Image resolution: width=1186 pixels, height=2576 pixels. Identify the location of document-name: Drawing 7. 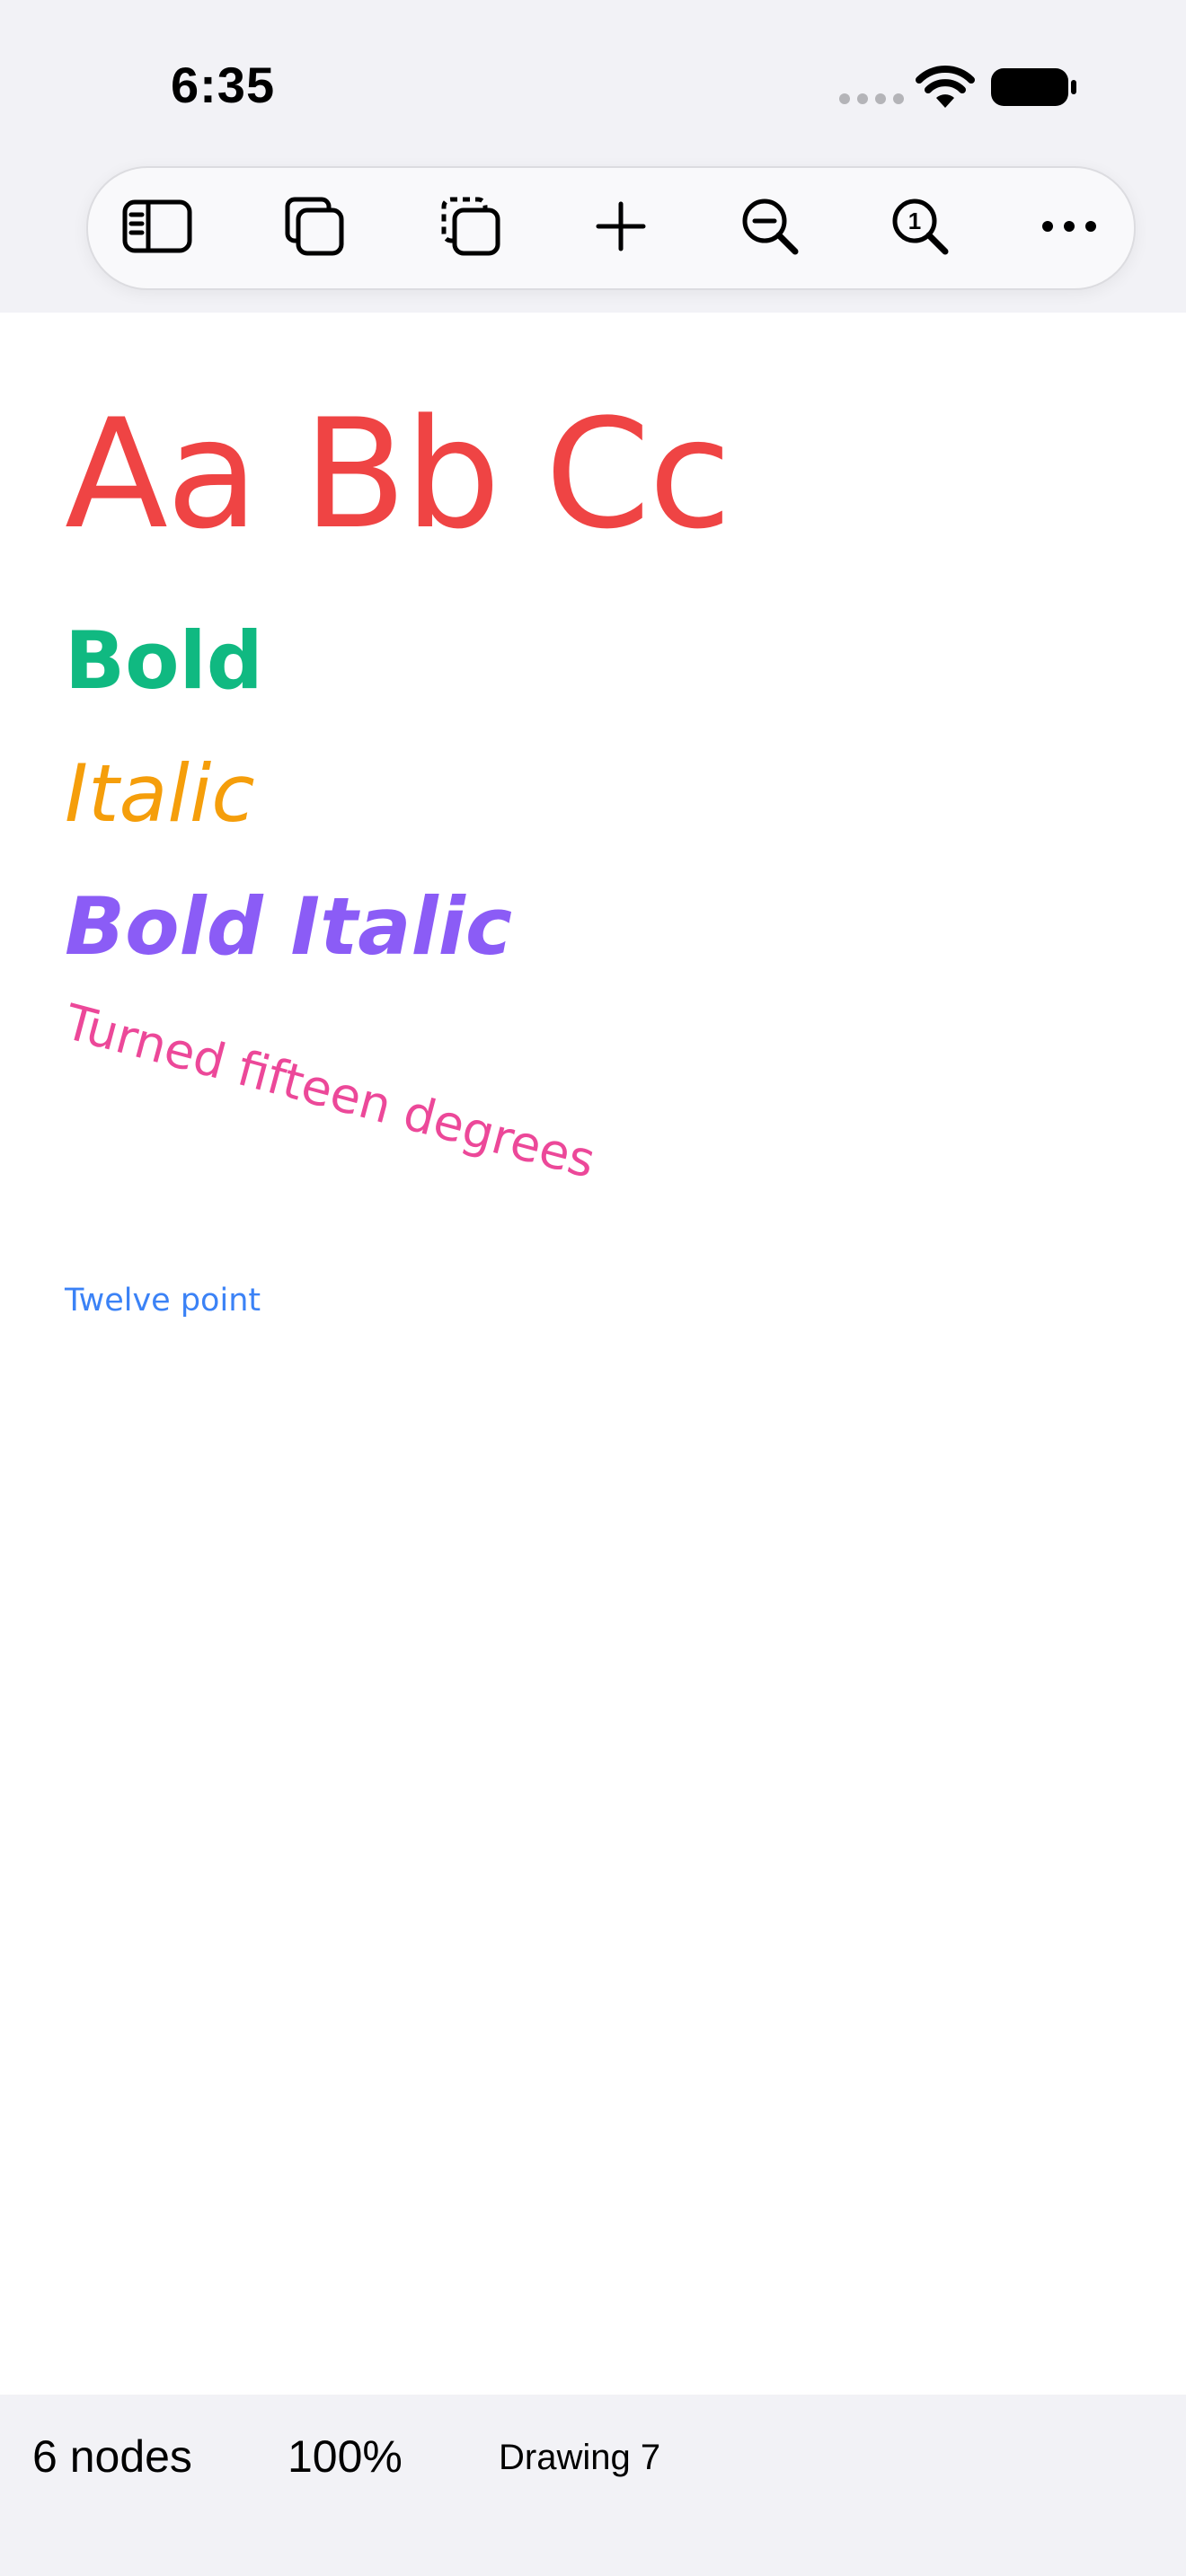
(580, 2457).